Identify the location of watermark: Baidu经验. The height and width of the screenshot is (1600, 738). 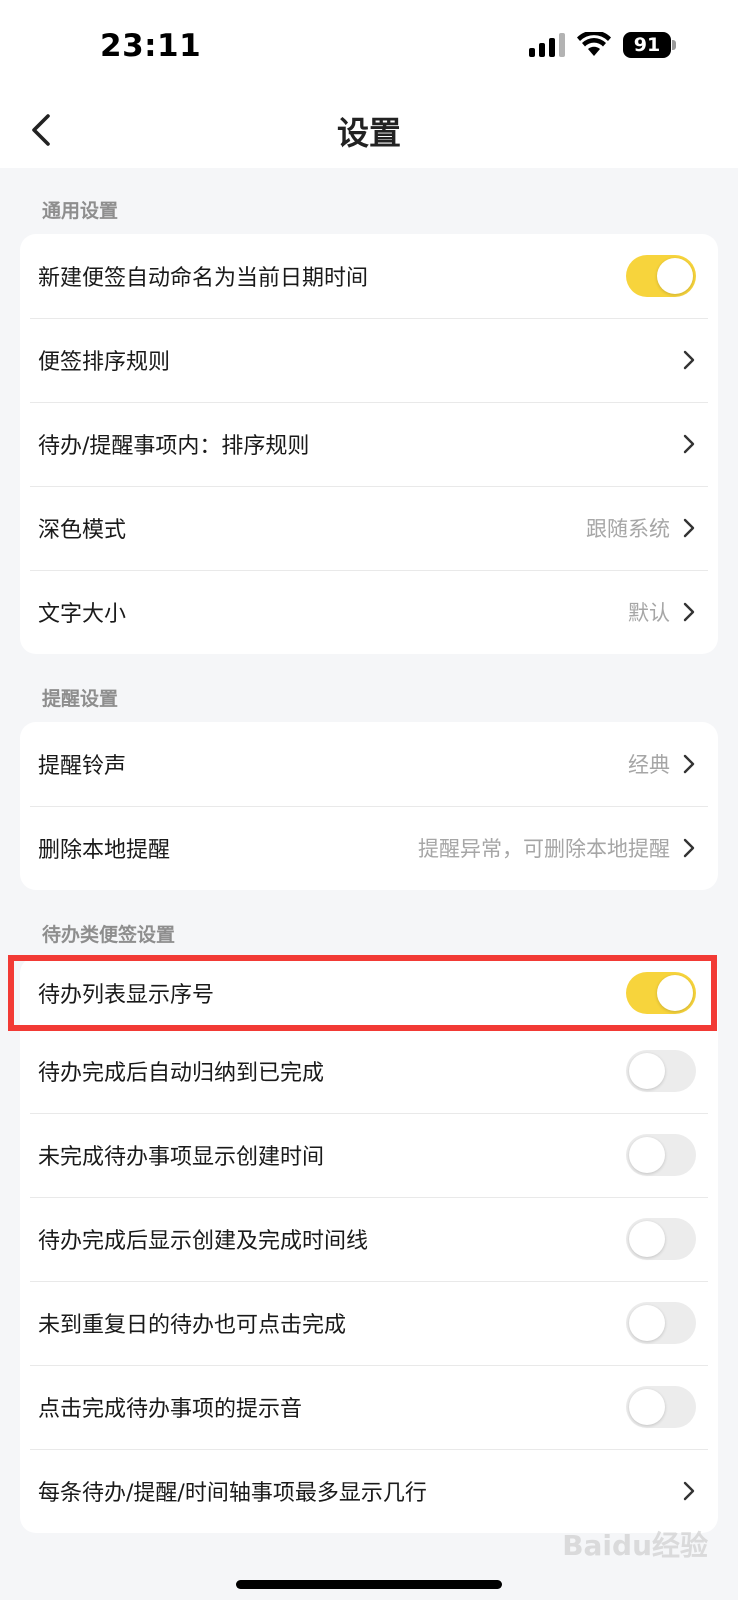
(635, 1545).